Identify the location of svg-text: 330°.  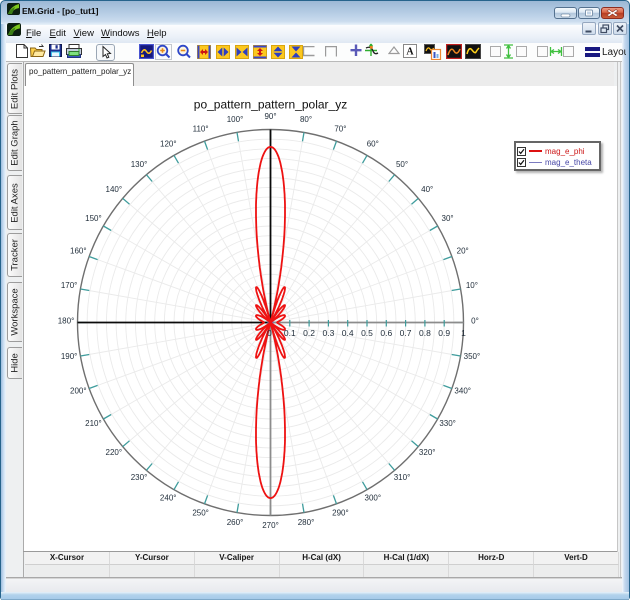
(447, 423).